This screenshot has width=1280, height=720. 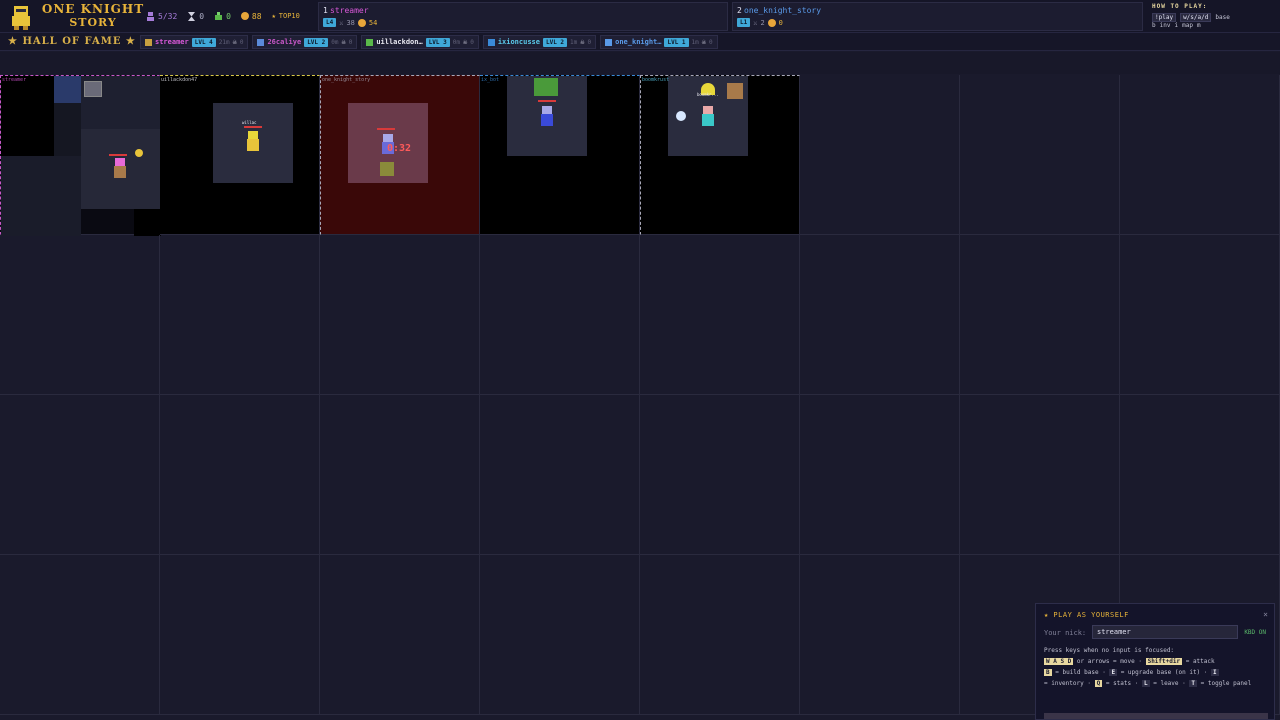 I want to click on kills-count: 2, so click(x=762, y=22).